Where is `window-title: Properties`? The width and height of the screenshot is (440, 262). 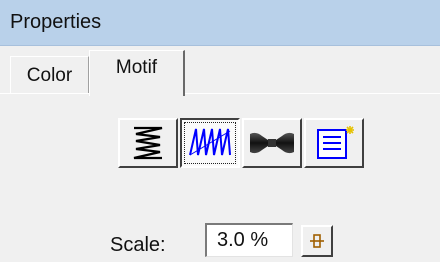
window-title: Properties is located at coordinates (56, 22).